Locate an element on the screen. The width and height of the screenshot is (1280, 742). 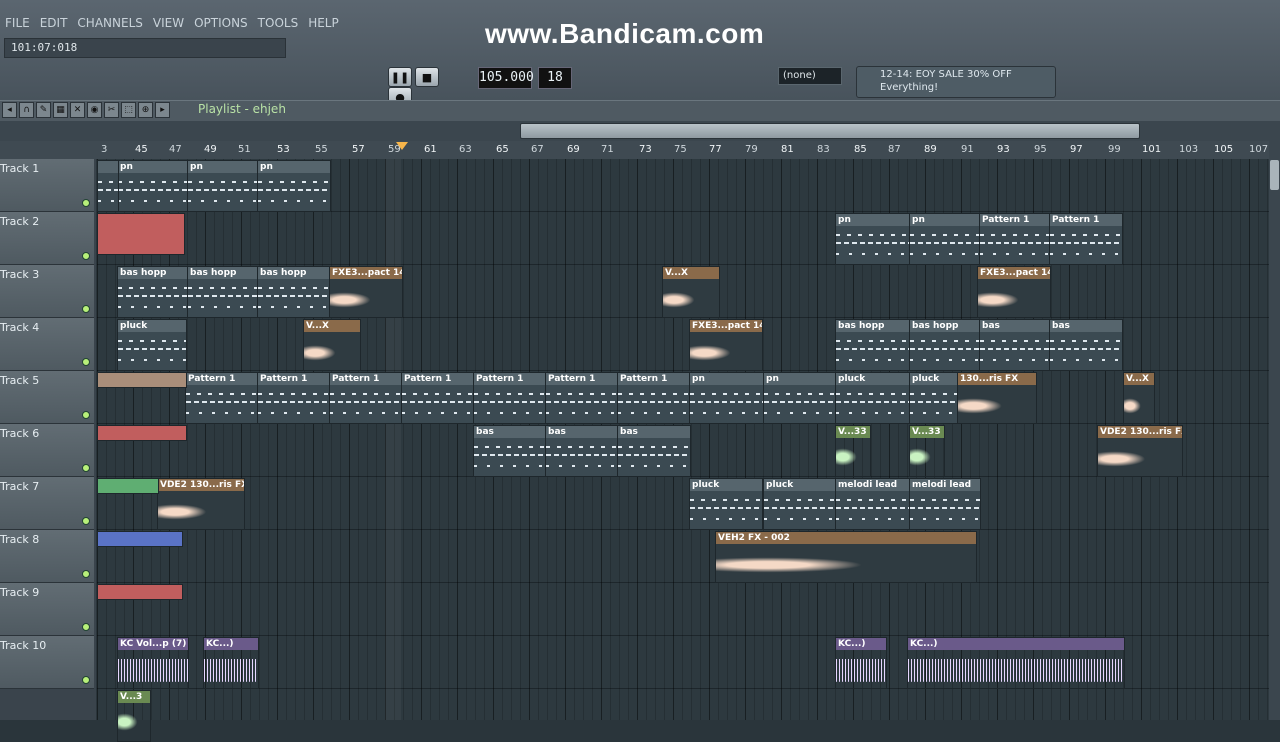
pattern-number-display: 18 is located at coordinates (555, 78).